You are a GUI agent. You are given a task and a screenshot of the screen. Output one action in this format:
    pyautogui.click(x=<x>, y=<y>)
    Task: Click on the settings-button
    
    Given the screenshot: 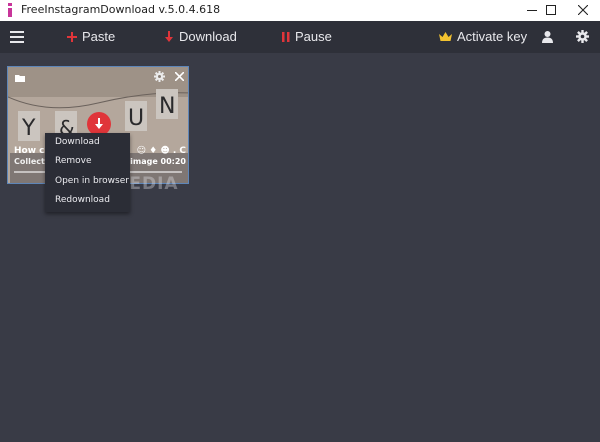 What is the action you would take?
    pyautogui.click(x=583, y=37)
    